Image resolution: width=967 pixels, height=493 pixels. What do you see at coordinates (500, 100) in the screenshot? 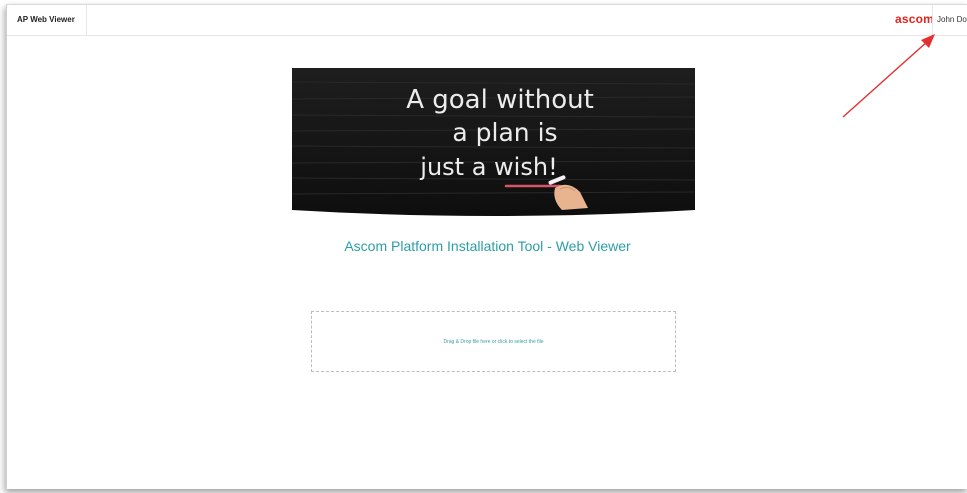
I see `hero-line-1: A goal without` at bounding box center [500, 100].